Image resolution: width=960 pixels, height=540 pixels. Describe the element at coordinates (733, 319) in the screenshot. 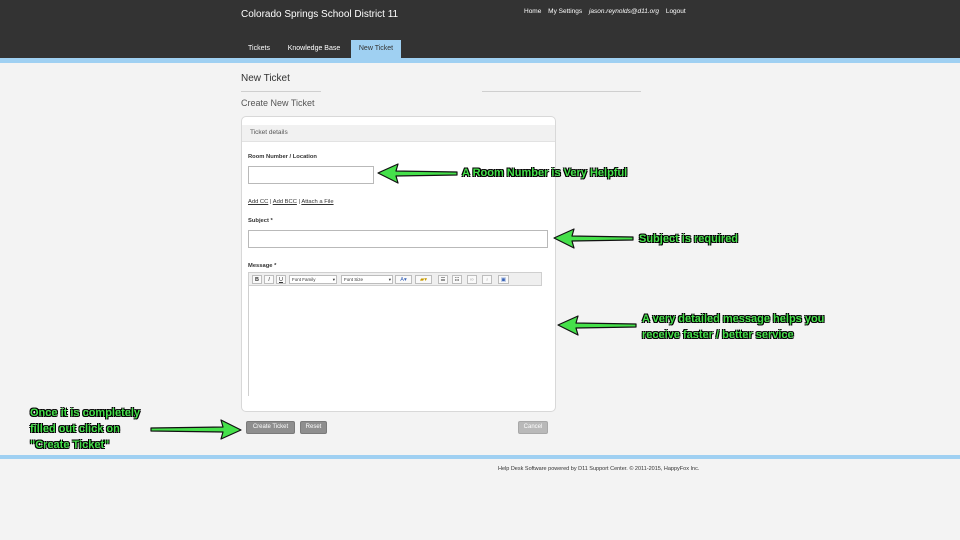

I see `annotation-message-line1: A very detailed message helps you` at that location.